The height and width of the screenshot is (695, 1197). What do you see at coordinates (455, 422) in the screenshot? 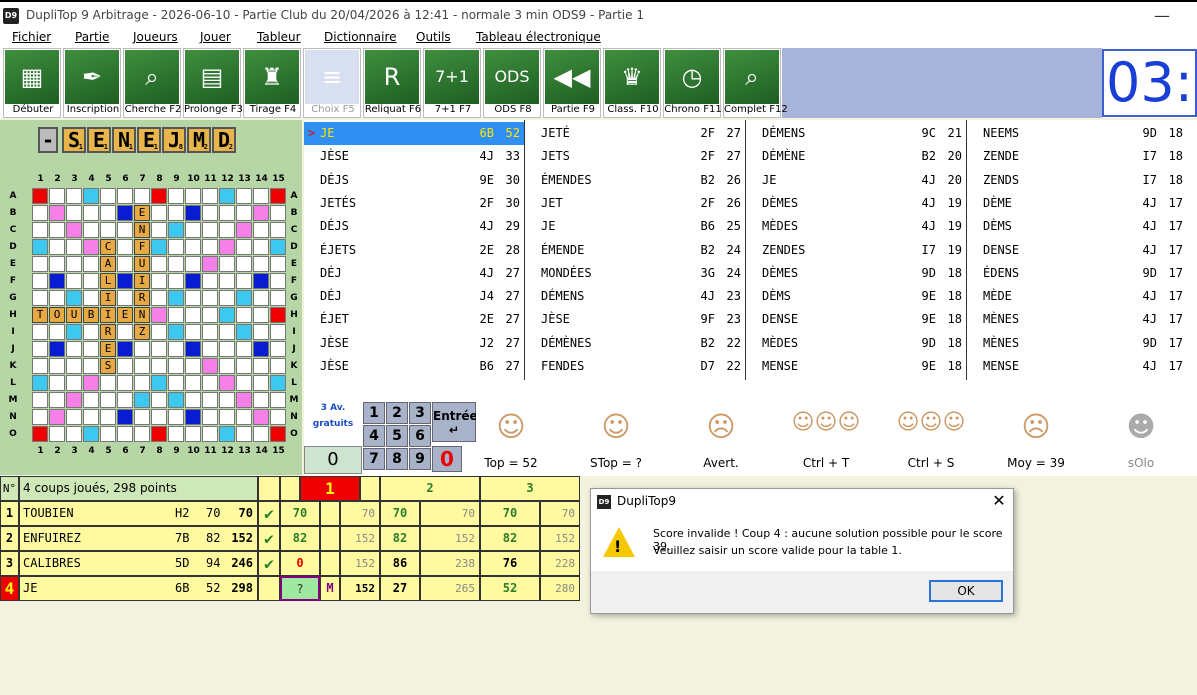
I see `enter-button: Entrée ↵` at bounding box center [455, 422].